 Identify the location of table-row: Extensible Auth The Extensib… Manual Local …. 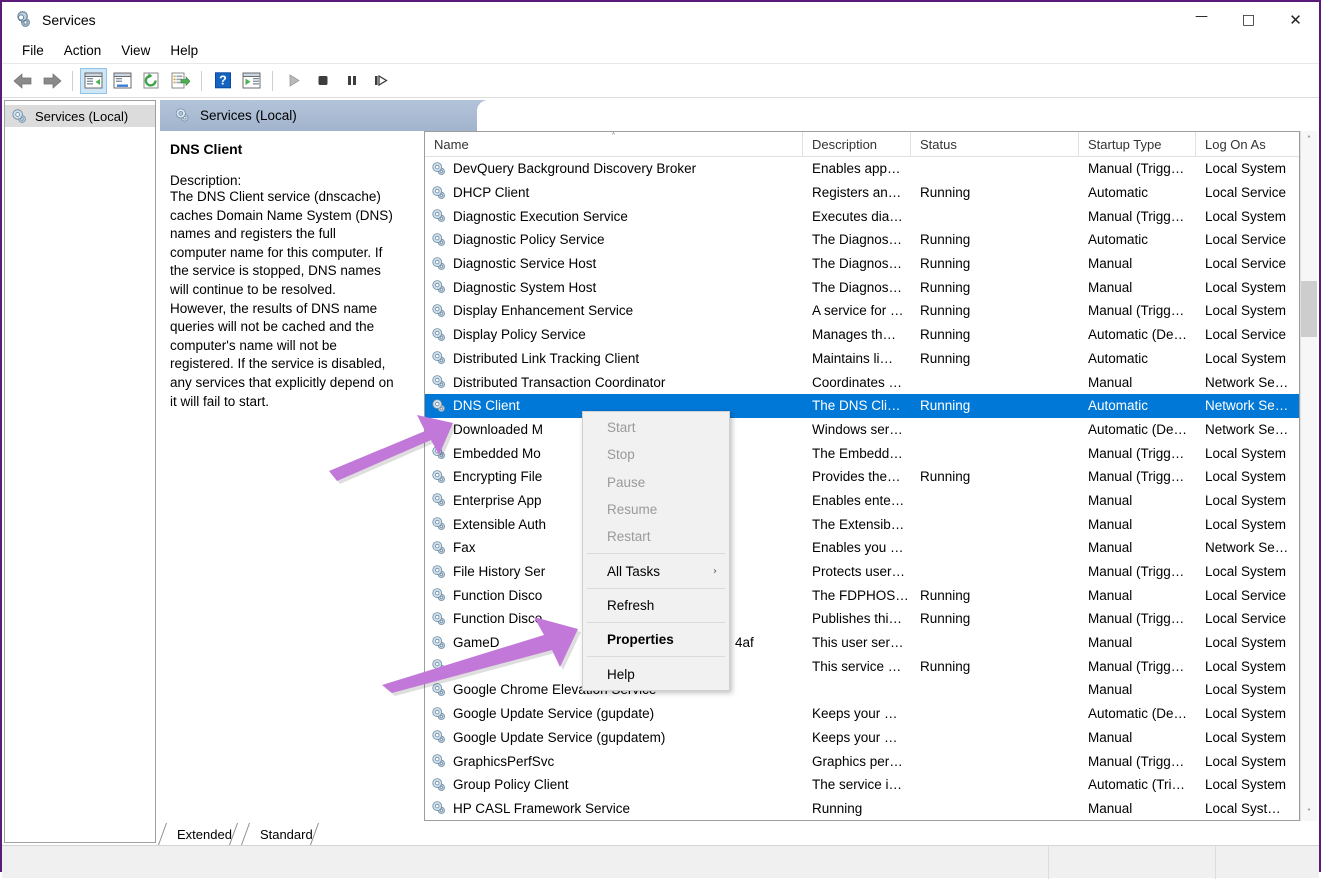
(862, 524).